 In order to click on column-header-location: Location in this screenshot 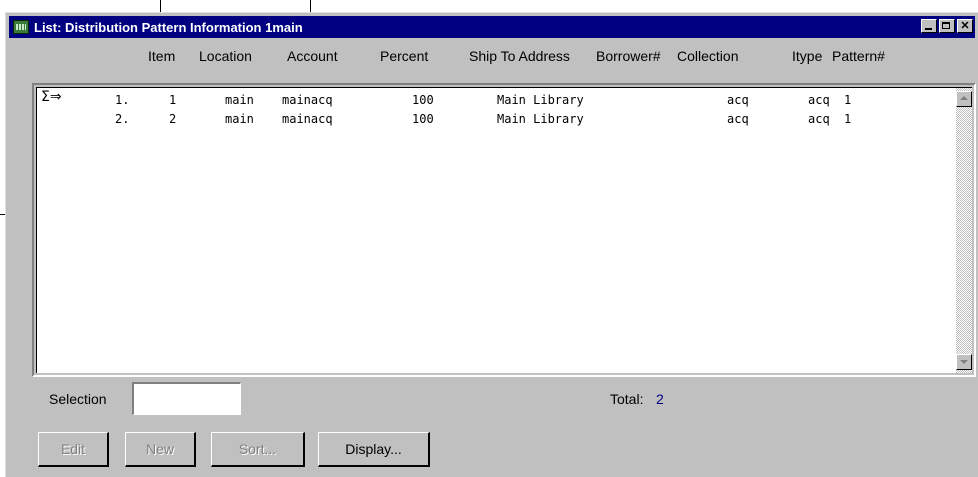, I will do `click(225, 56)`.